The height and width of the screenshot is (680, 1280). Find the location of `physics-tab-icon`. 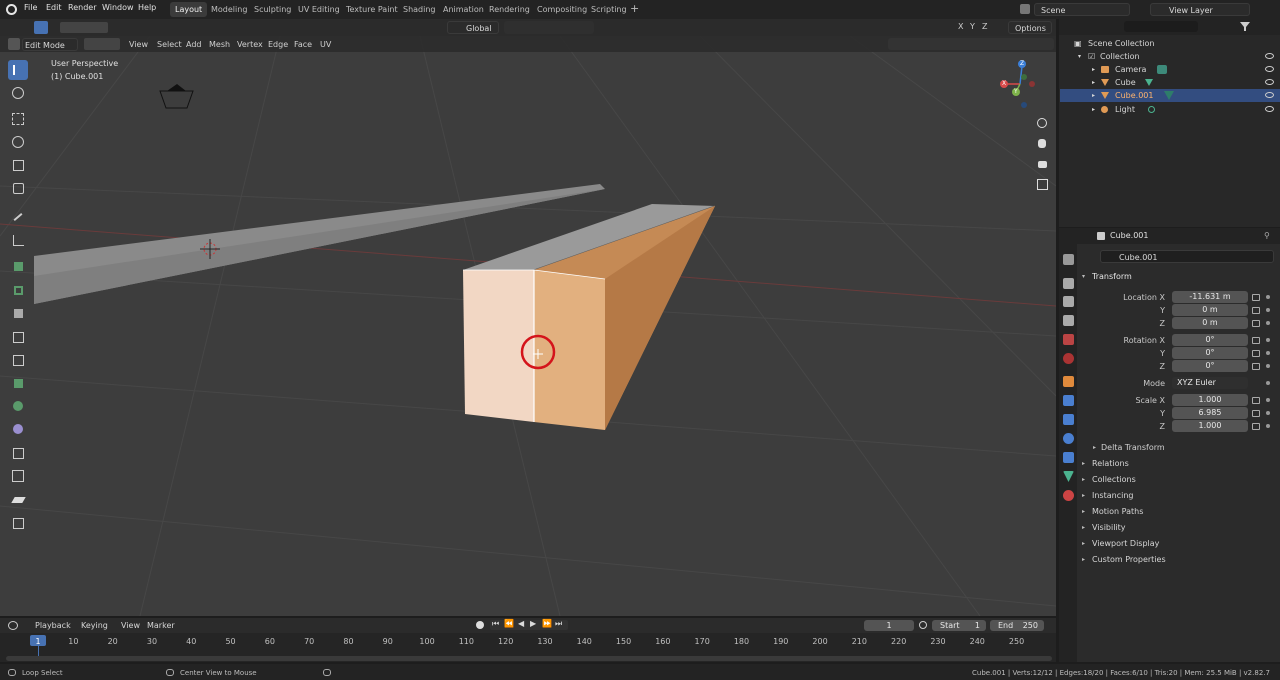

physics-tab-icon is located at coordinates (1068, 438).